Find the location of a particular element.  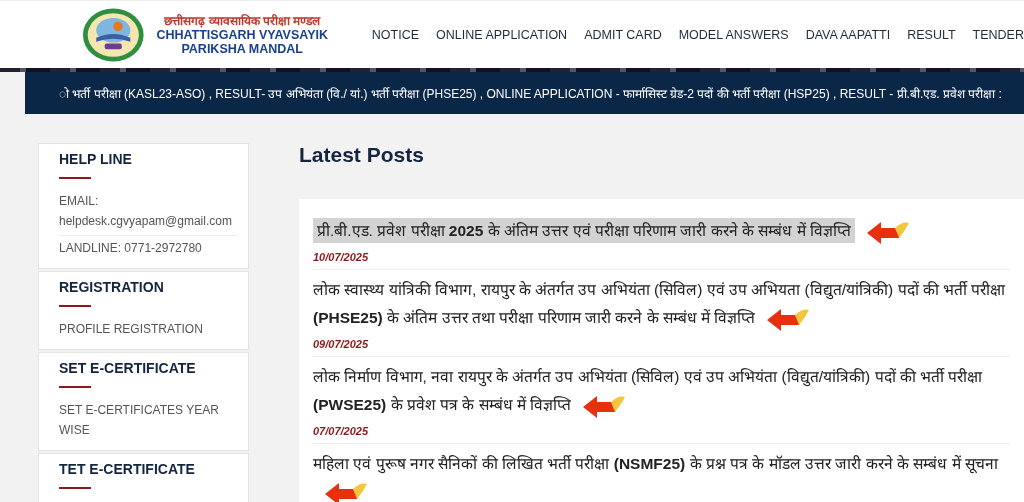

card-title: TET E-CERTIFICATE is located at coordinates (127, 469).